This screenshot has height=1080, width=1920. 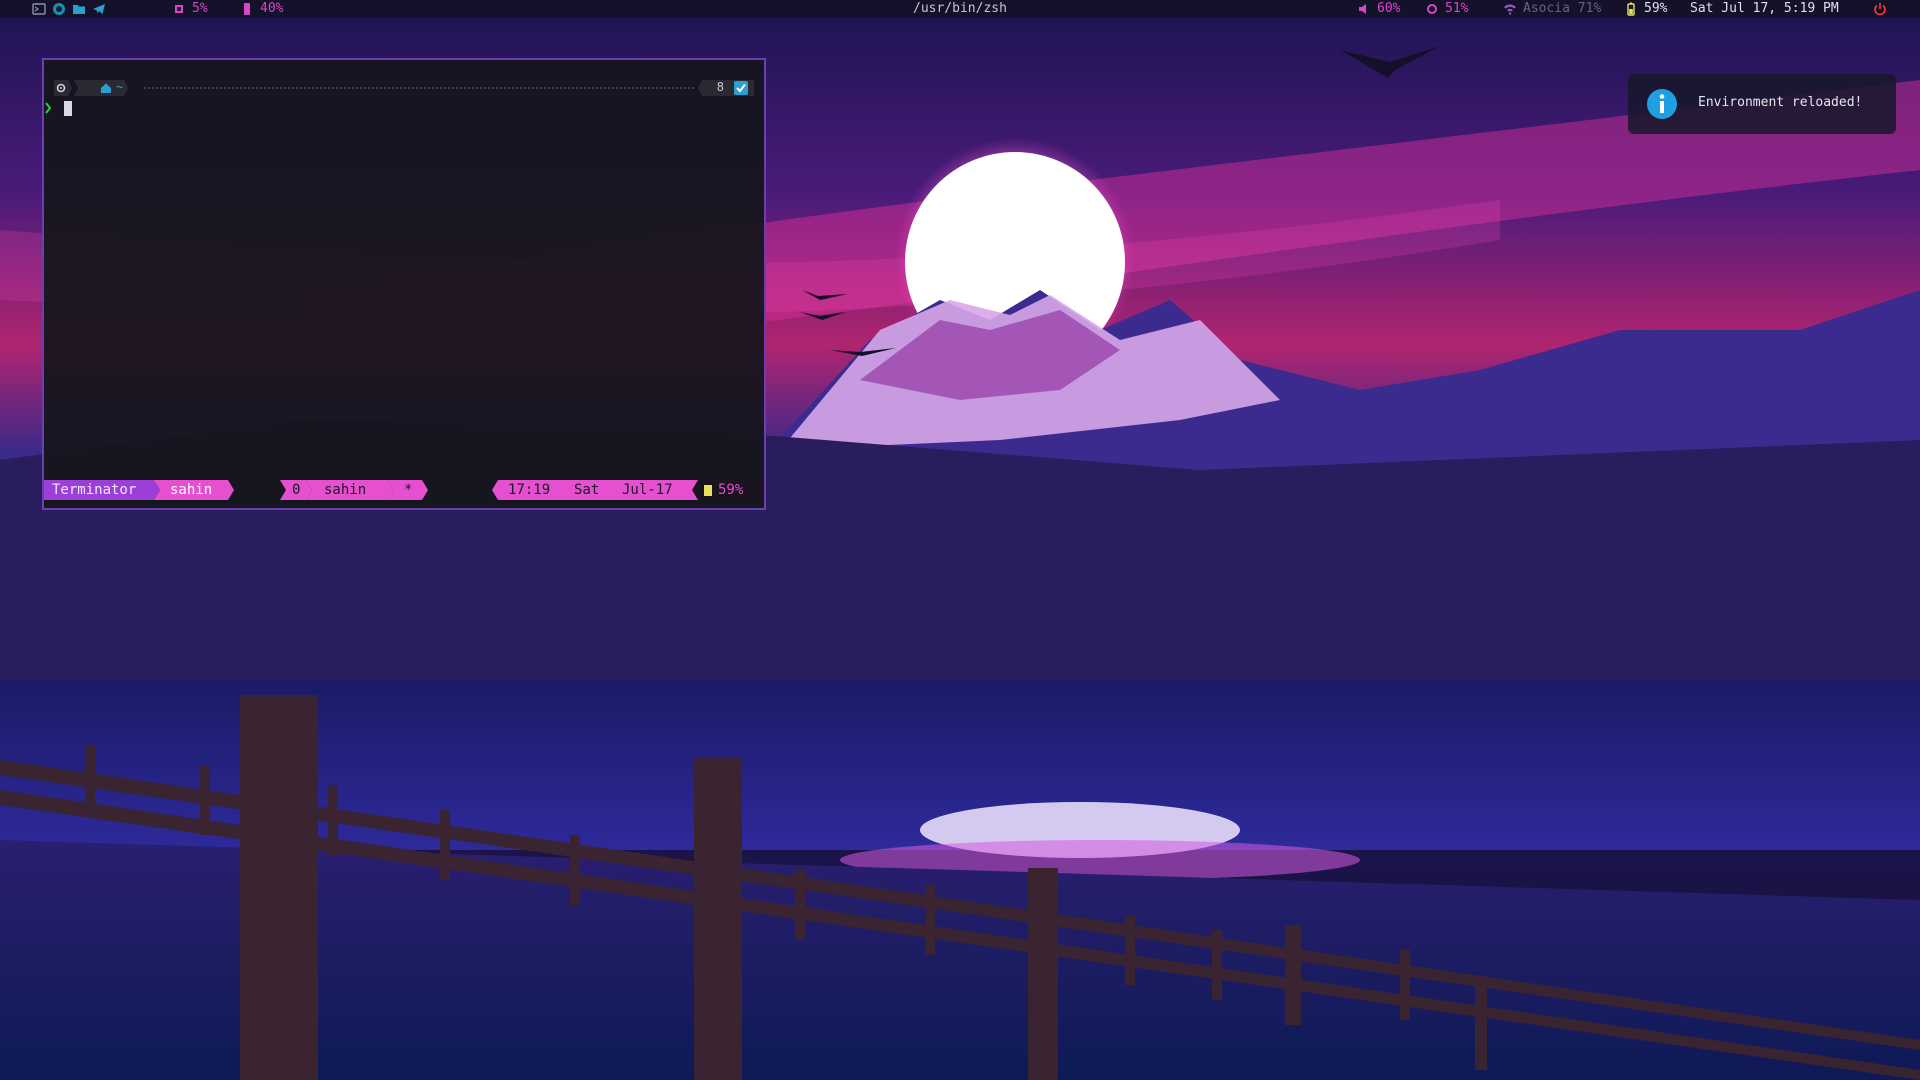 I want to click on cpu-usage: 5%, so click(x=200, y=8).